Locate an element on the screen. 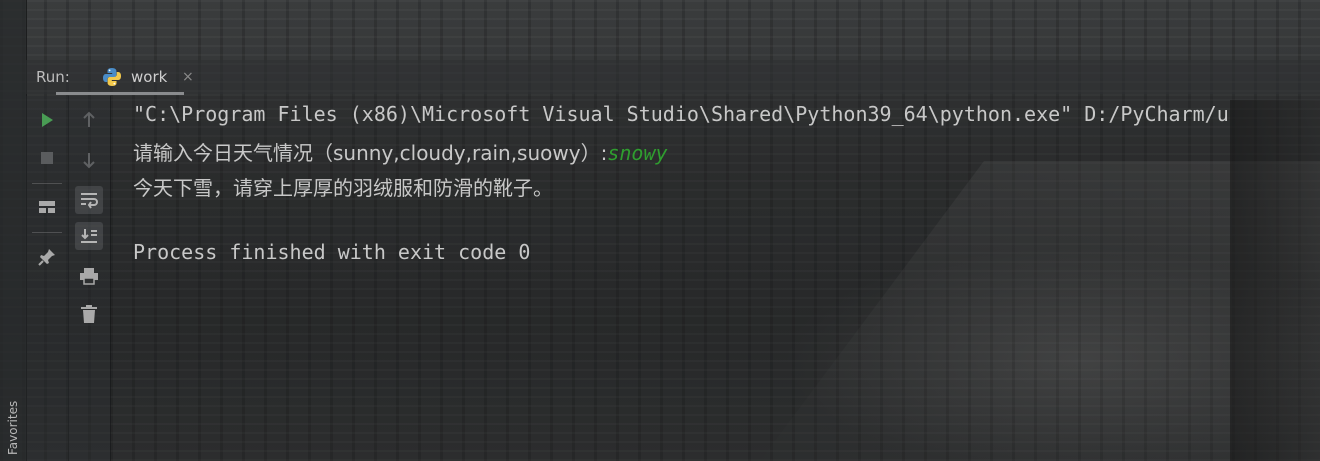  layout-icon is located at coordinates (47, 207).